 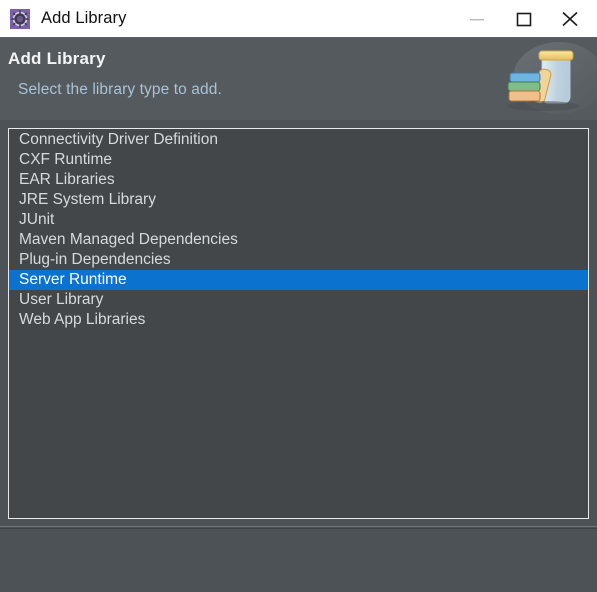 I want to click on list-item: Server Runtime, so click(x=298, y=280).